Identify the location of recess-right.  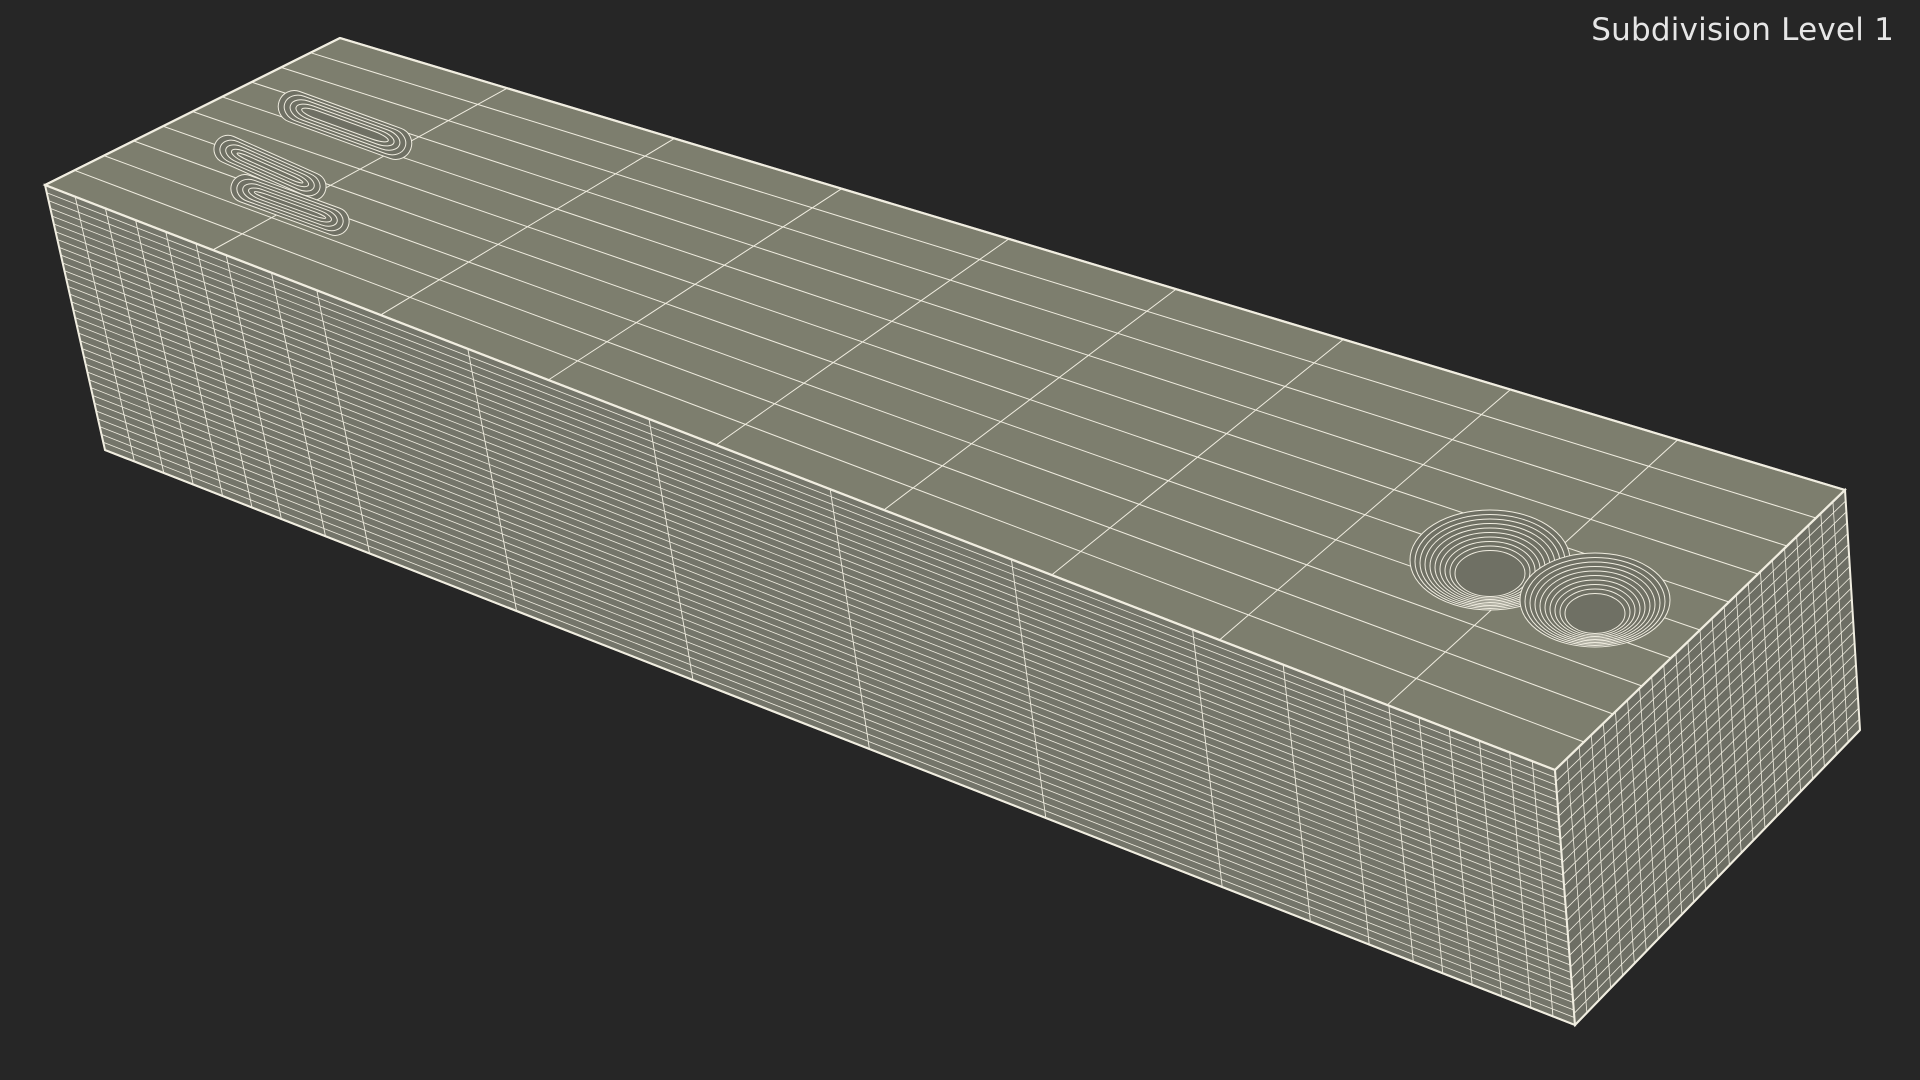
(1595, 600).